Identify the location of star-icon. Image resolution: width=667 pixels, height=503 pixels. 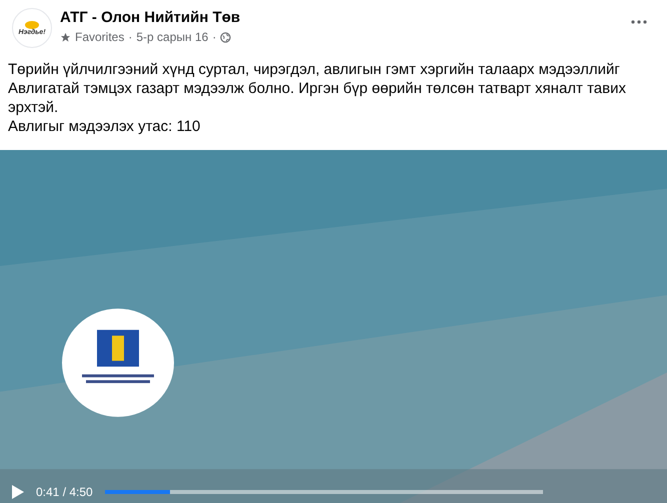
(65, 37).